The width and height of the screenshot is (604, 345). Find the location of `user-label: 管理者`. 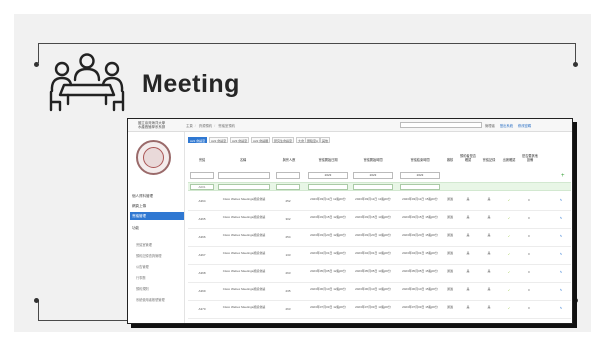

user-label: 管理者 is located at coordinates (490, 126).